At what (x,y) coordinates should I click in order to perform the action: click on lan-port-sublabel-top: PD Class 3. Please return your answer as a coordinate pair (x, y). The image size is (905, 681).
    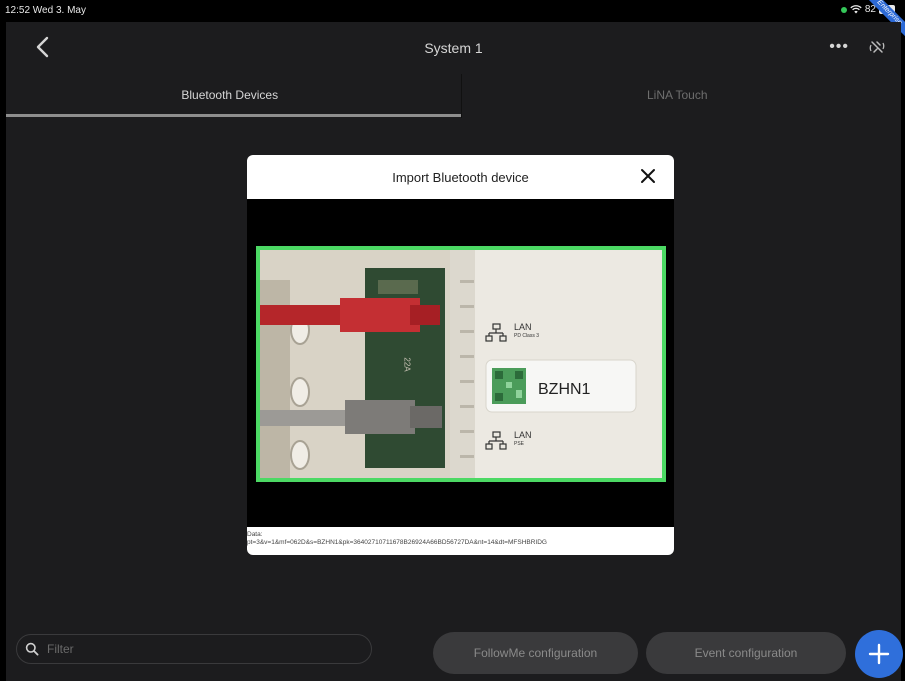
    Looking at the image, I should click on (527, 336).